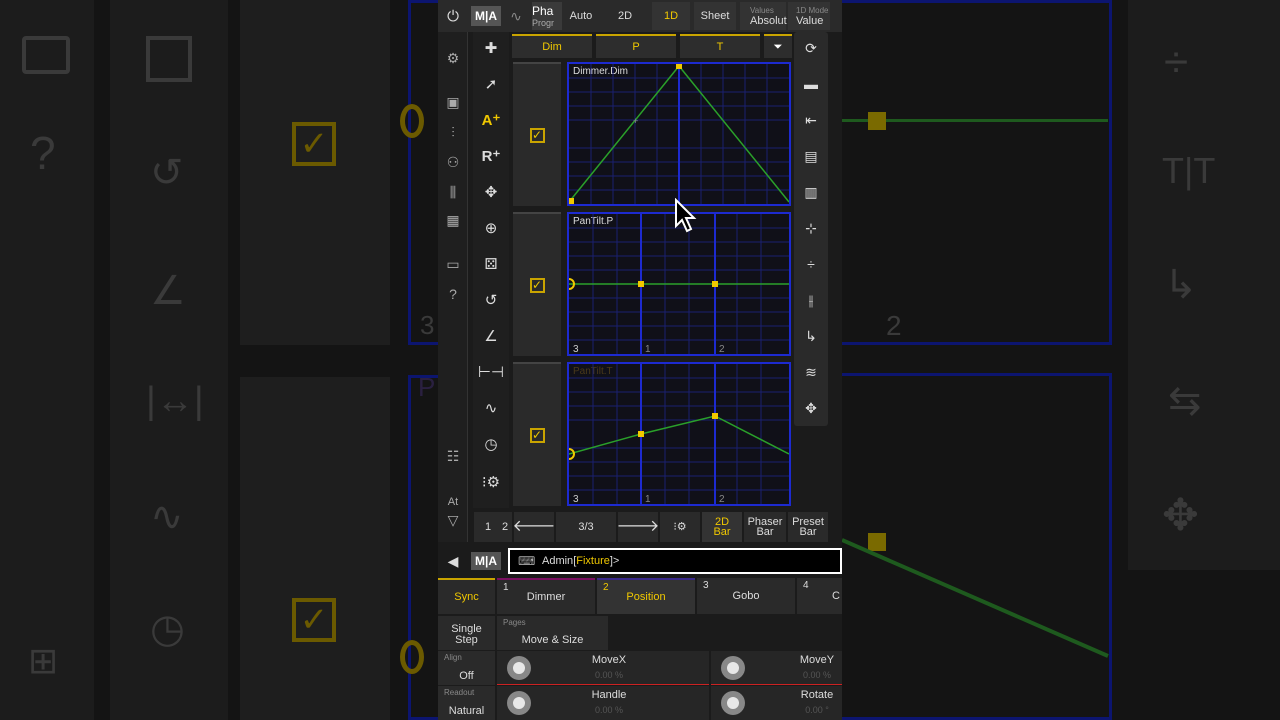 The height and width of the screenshot is (720, 1280). I want to click on dimmer-graph: Dimmer.Dim +, so click(679, 134).